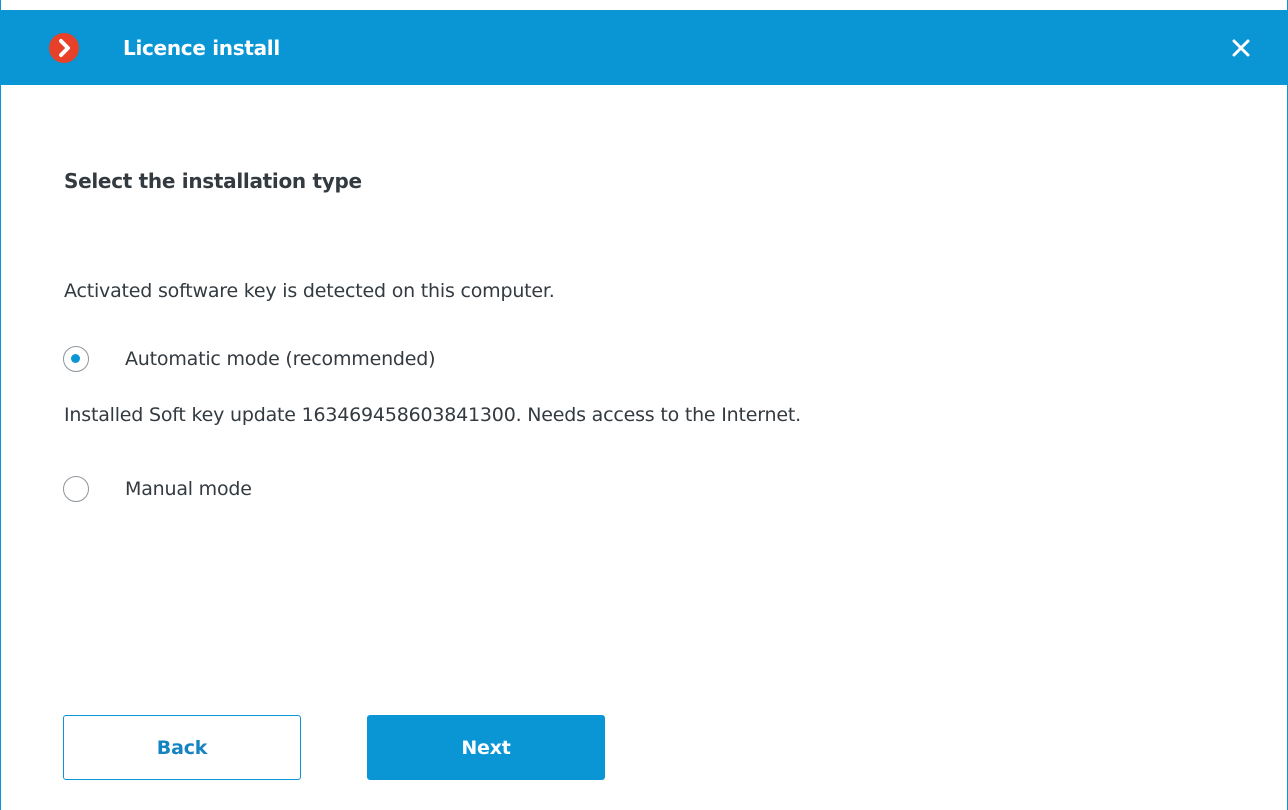 This screenshot has width=1288, height=810. I want to click on section-heading: Select the installation type, so click(213, 181).